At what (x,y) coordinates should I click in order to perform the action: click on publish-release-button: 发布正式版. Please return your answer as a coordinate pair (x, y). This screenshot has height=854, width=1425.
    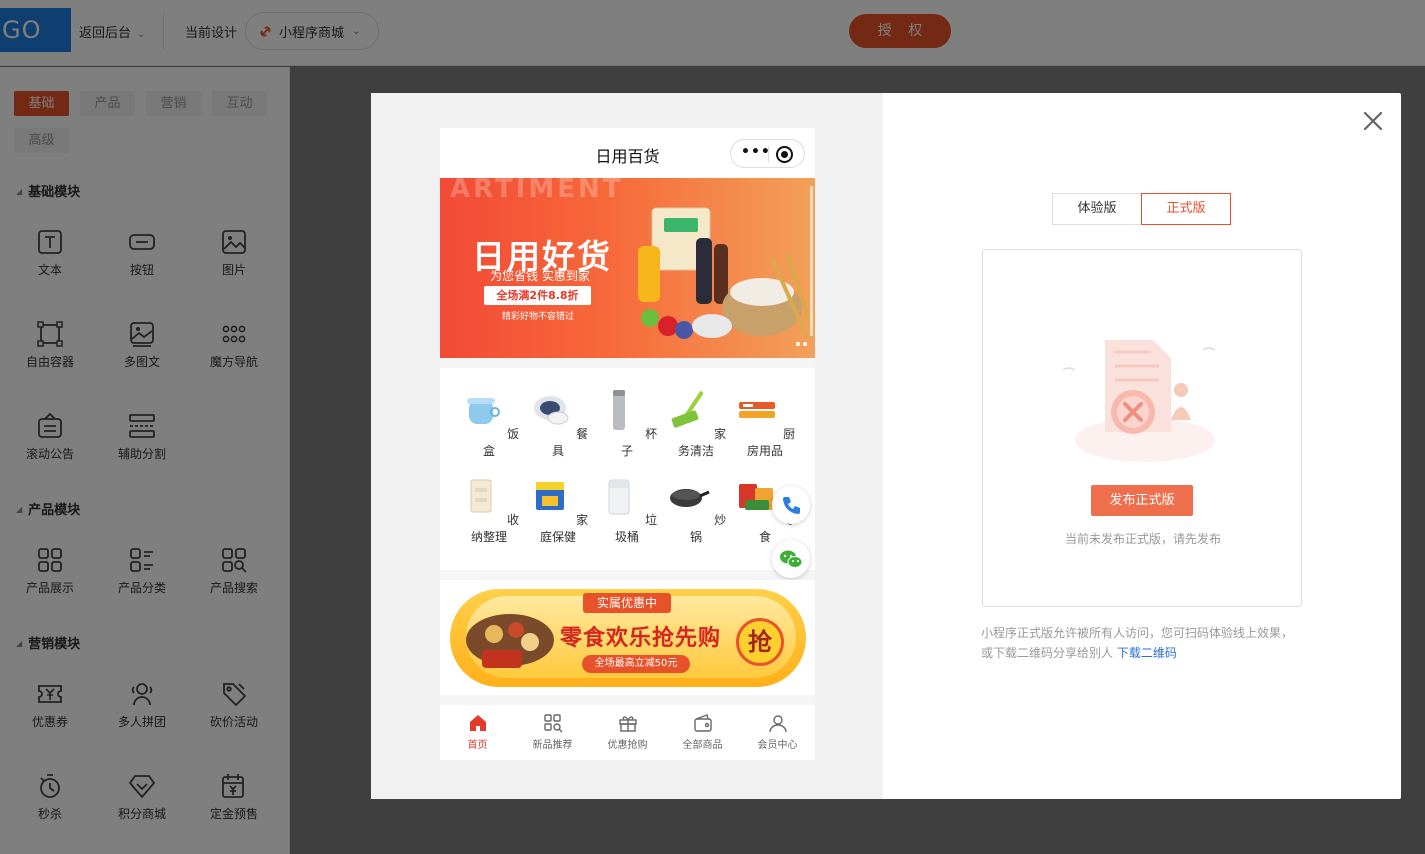
    Looking at the image, I should click on (1142, 500).